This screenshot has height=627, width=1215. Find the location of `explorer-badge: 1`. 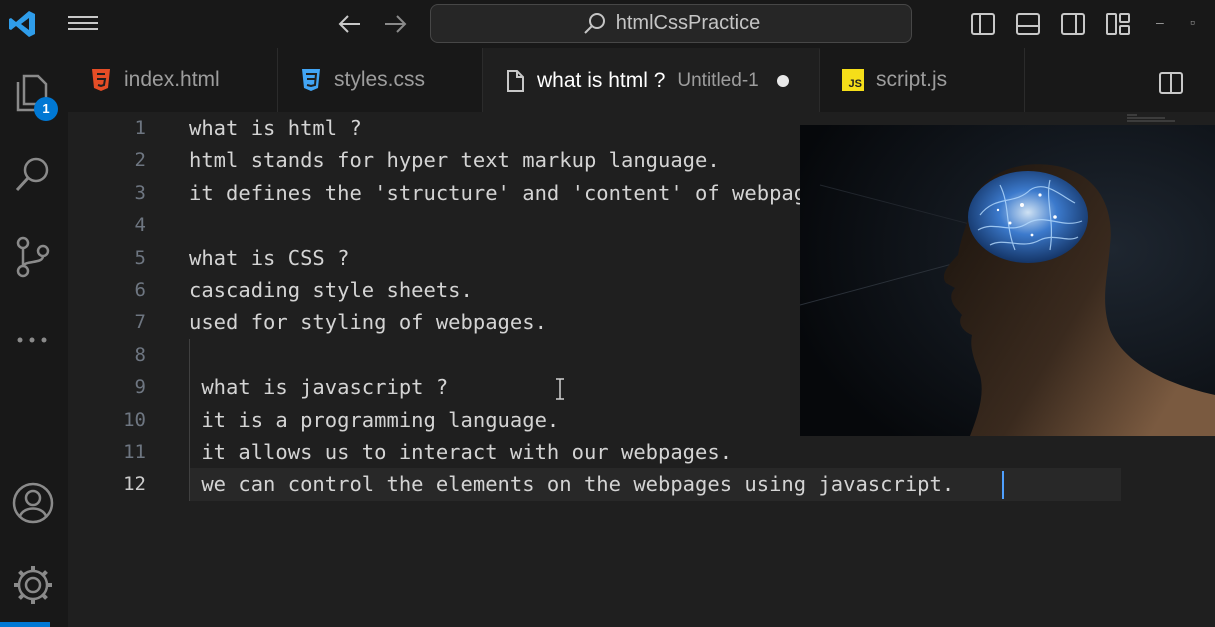

explorer-badge: 1 is located at coordinates (46, 109).